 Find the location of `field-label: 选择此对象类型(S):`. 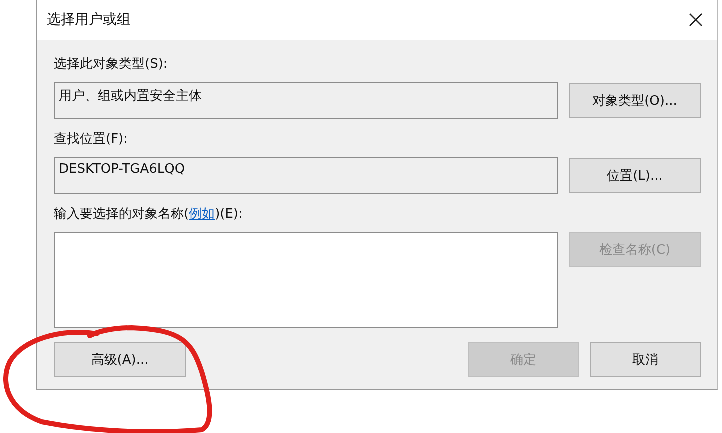

field-label: 选择此对象类型(S): is located at coordinates (111, 65).